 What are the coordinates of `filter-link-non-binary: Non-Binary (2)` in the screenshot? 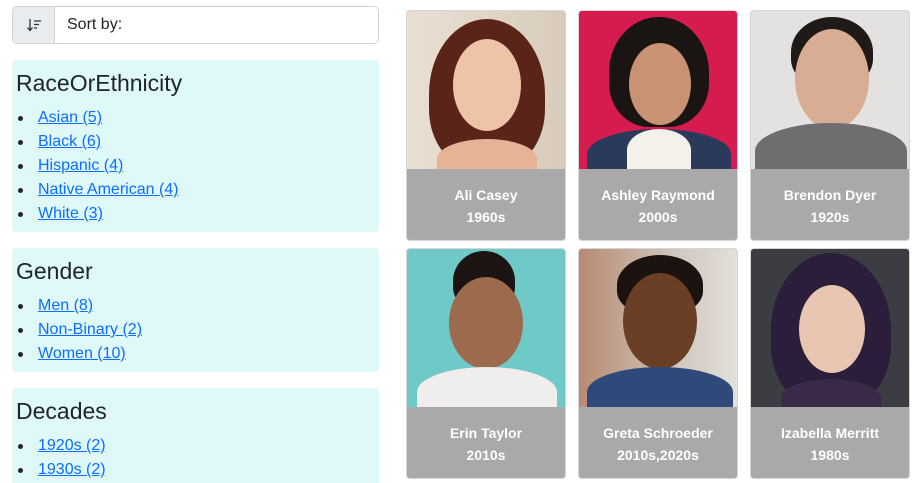 It's located at (90, 329).